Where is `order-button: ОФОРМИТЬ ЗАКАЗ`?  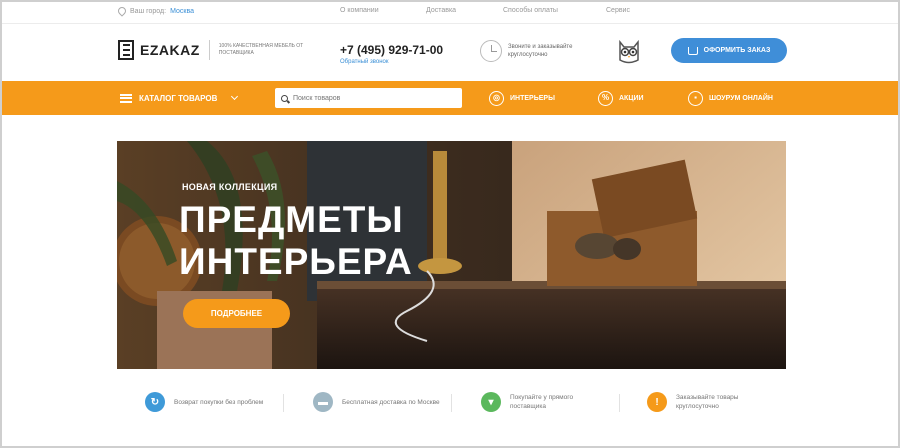 order-button: ОФОРМИТЬ ЗАКАЗ is located at coordinates (729, 50).